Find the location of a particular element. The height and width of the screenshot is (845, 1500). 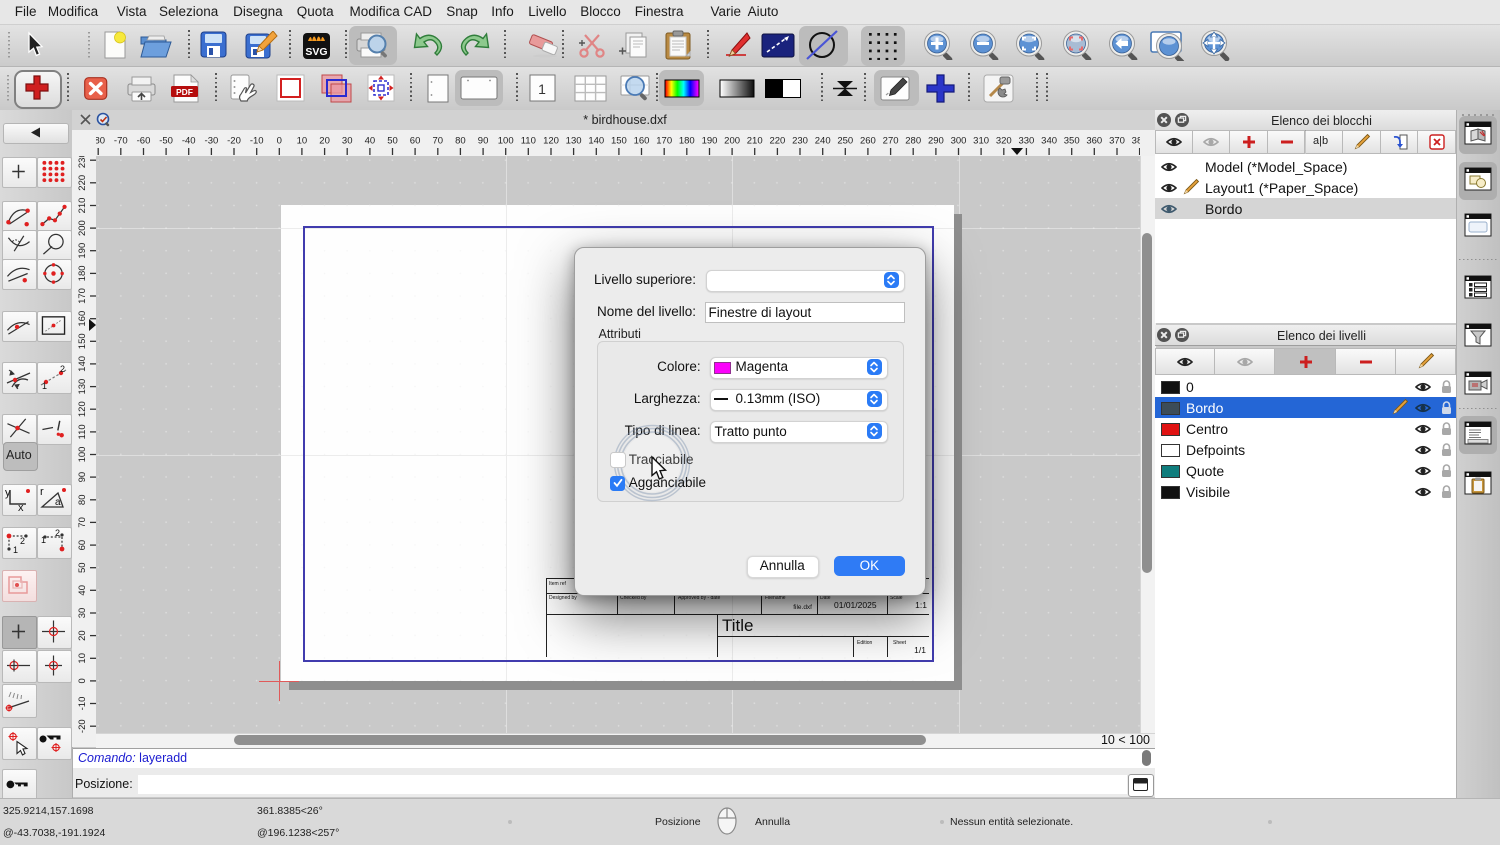

svg-text: 350 is located at coordinates (1072, 141).